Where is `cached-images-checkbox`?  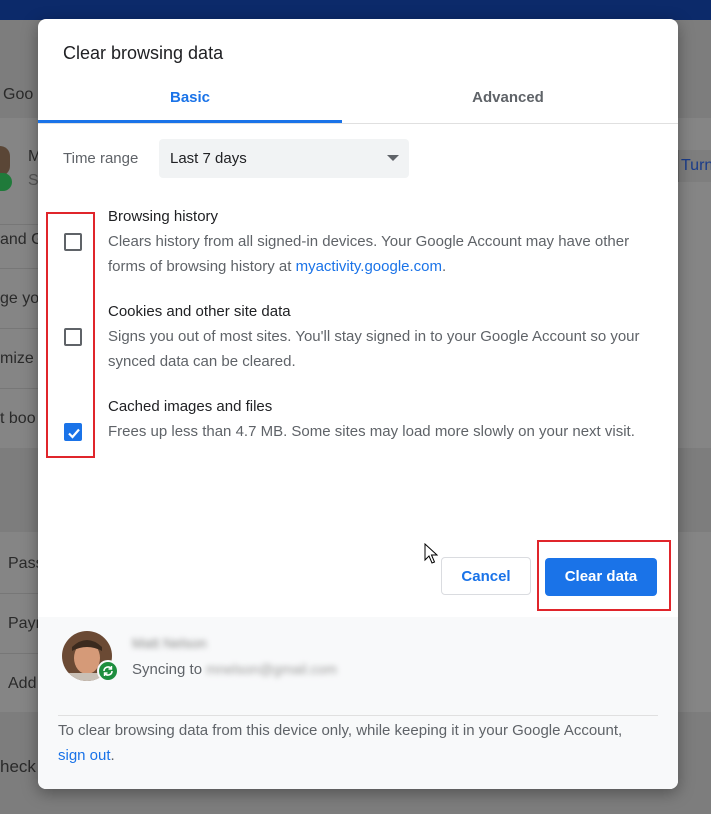 cached-images-checkbox is located at coordinates (73, 432).